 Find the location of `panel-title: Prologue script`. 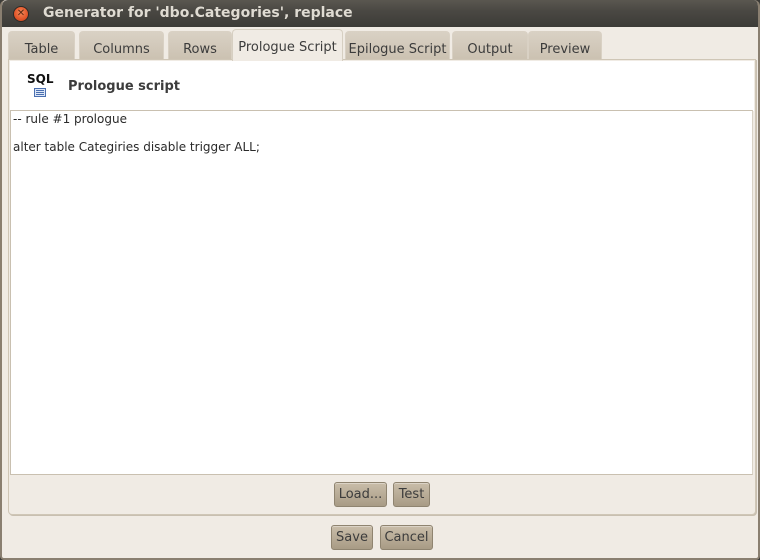

panel-title: Prologue script is located at coordinates (124, 86).